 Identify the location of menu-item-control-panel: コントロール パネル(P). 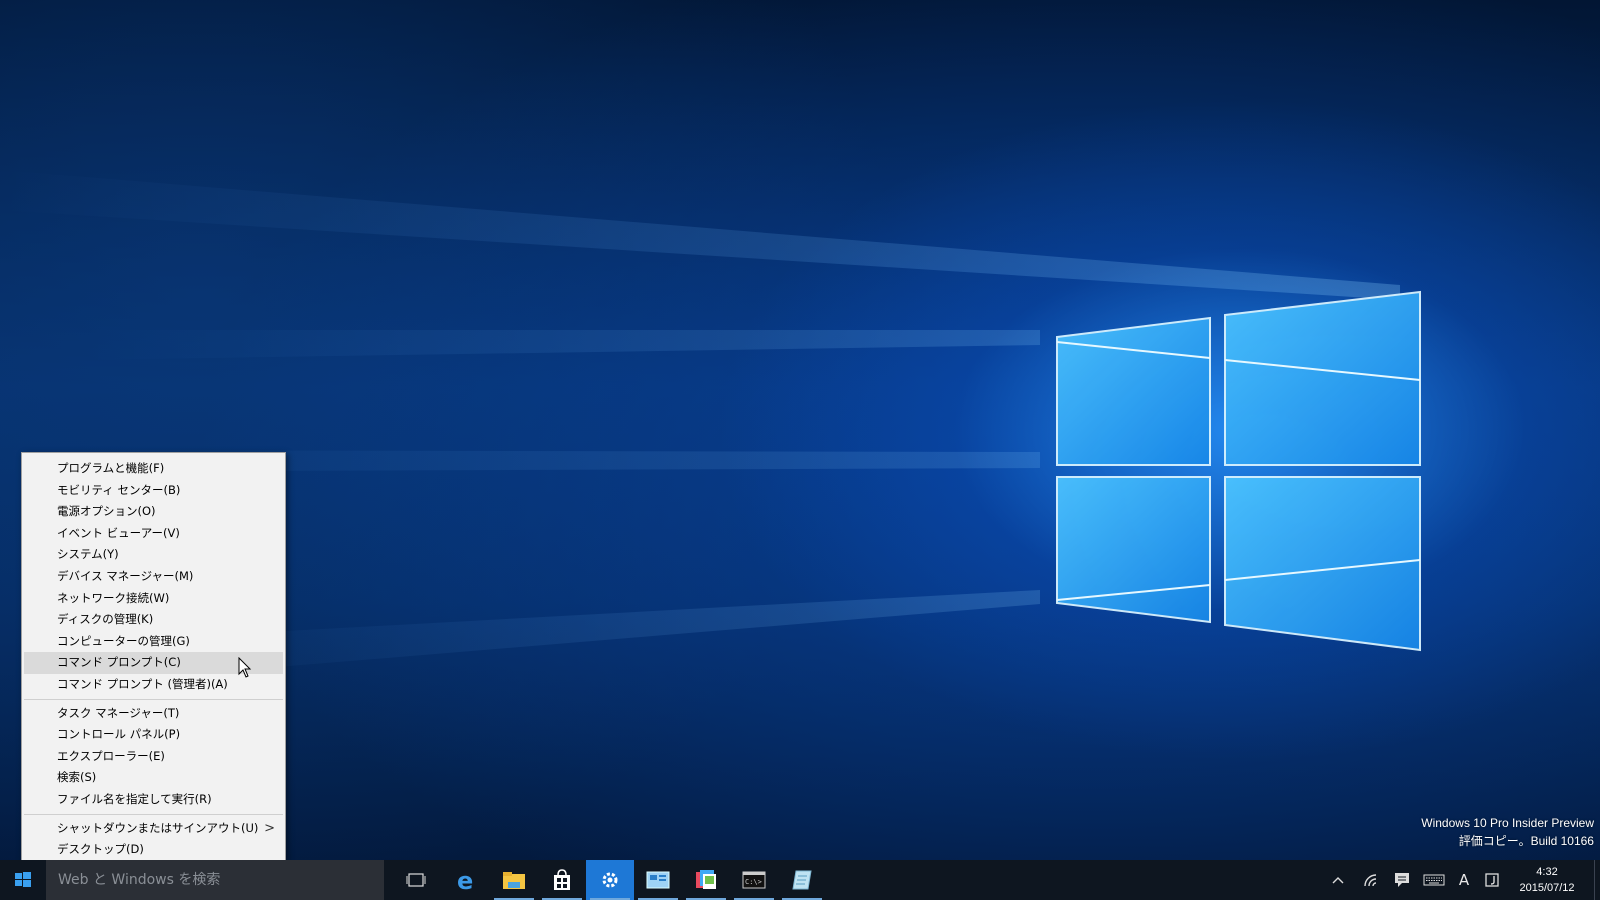
(153, 735).